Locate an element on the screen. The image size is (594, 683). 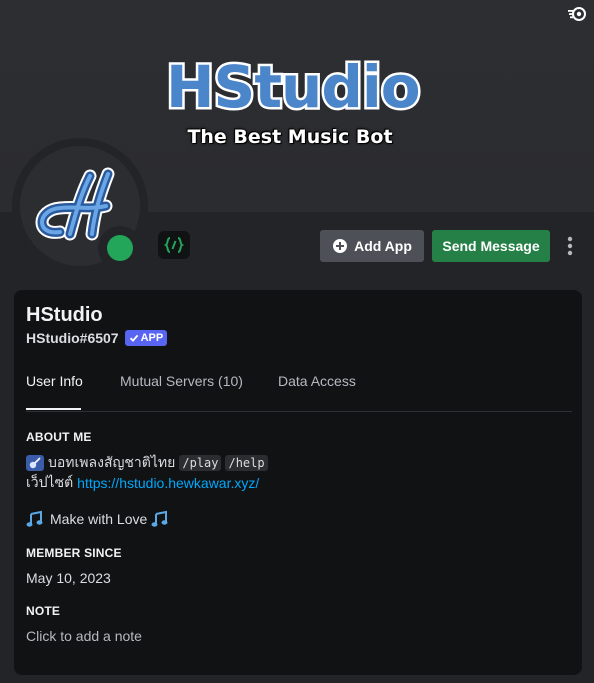
tab-mutual-servers: Mutual Servers (10) is located at coordinates (181, 390).